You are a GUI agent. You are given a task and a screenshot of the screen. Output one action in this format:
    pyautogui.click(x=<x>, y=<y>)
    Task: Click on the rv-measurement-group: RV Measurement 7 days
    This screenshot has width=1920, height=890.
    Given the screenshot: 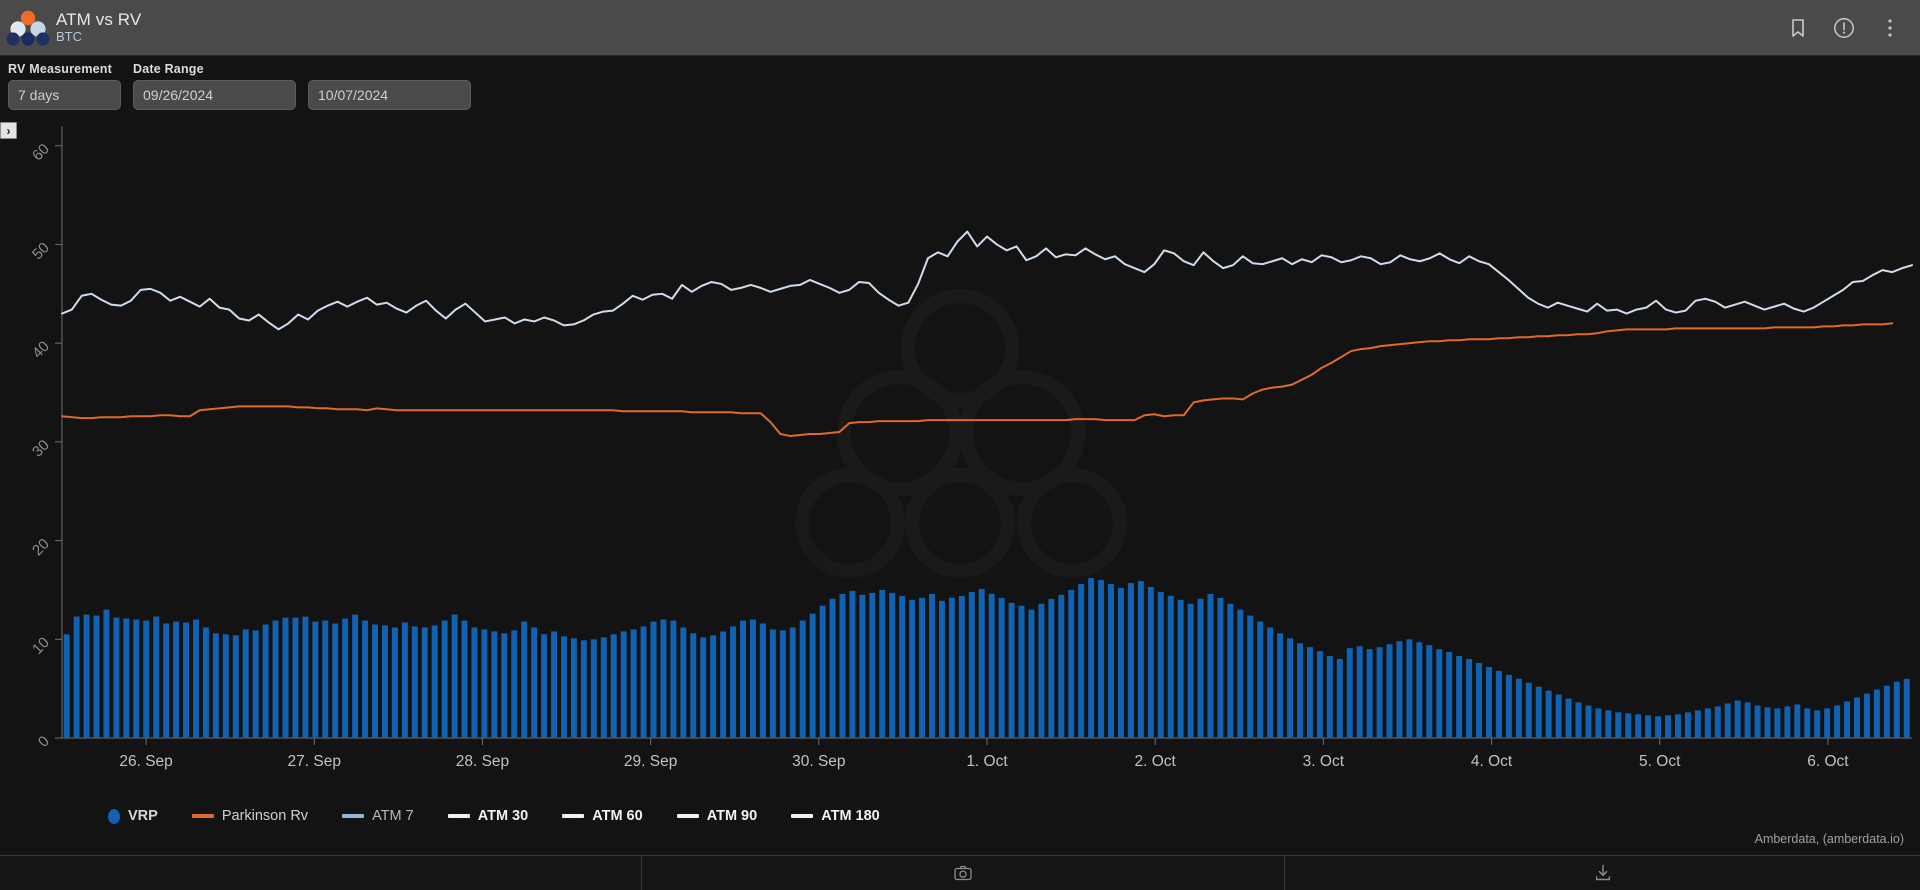 What is the action you would take?
    pyautogui.click(x=64, y=86)
    